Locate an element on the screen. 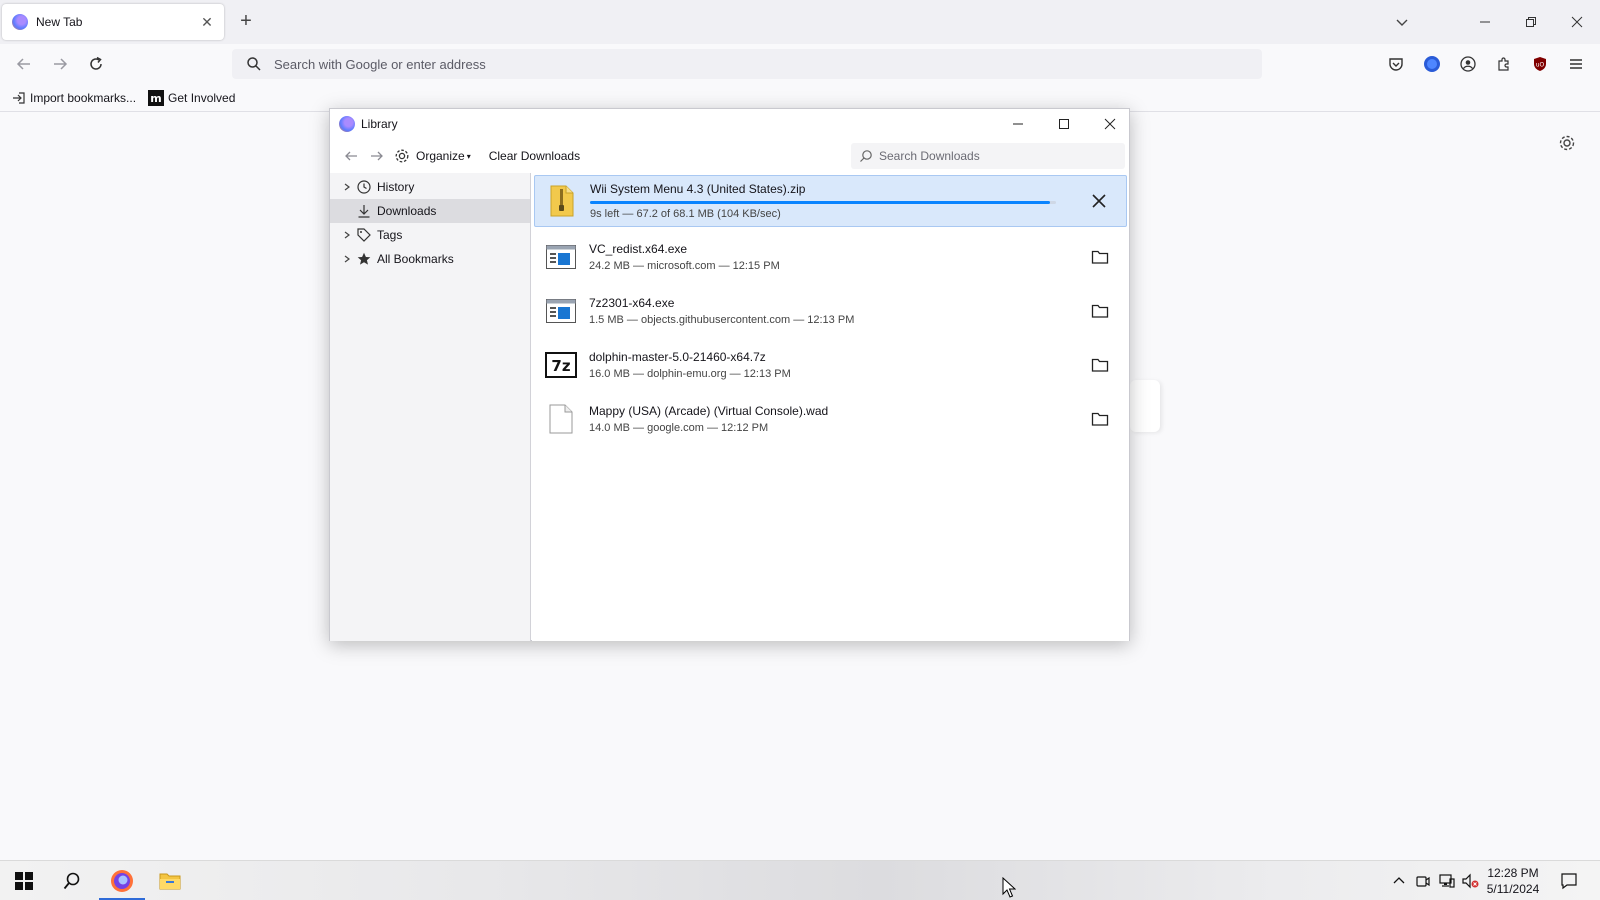 The image size is (1600, 900). star-icon is located at coordinates (364, 259).